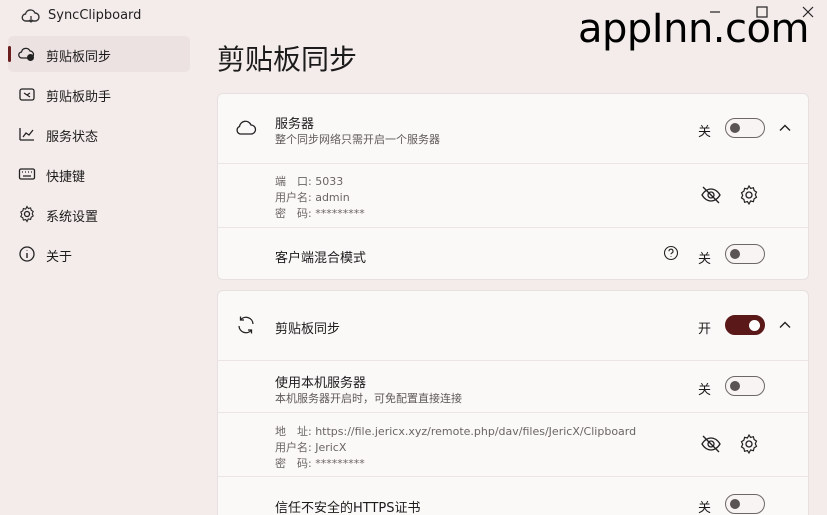  Describe the element at coordinates (745, 128) in the screenshot. I see `server-toggle` at that location.